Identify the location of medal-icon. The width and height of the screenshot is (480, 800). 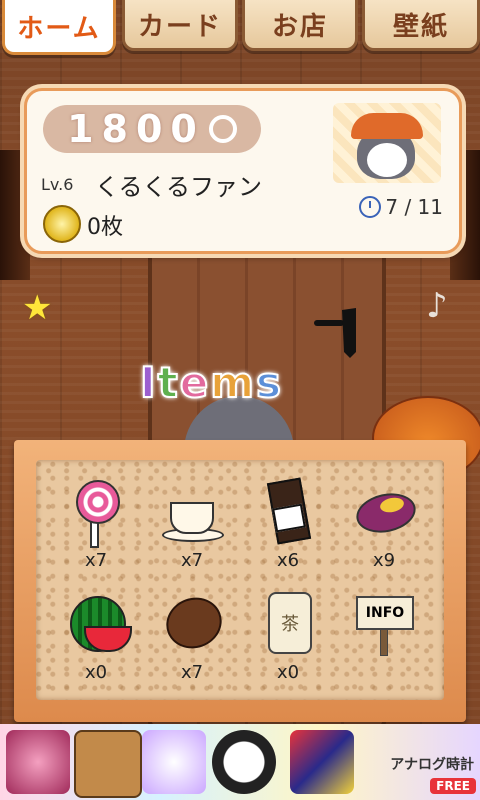
(62, 224).